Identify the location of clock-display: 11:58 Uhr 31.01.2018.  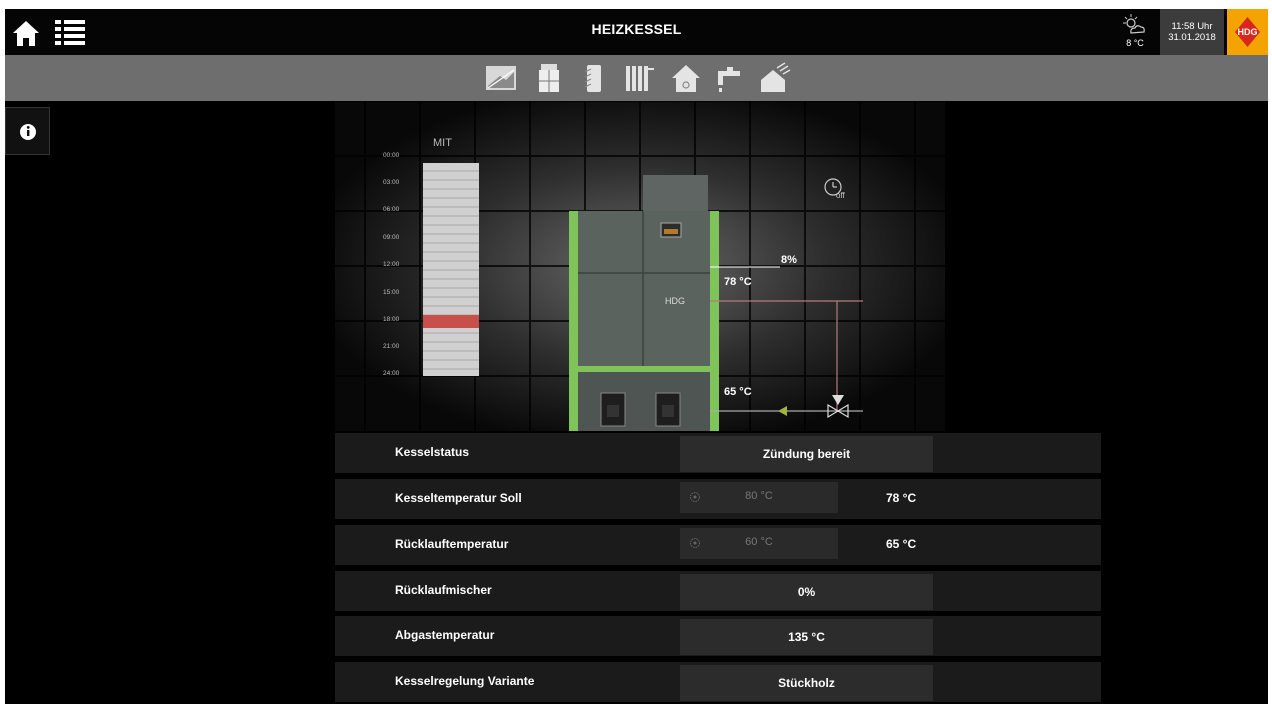
(1192, 32).